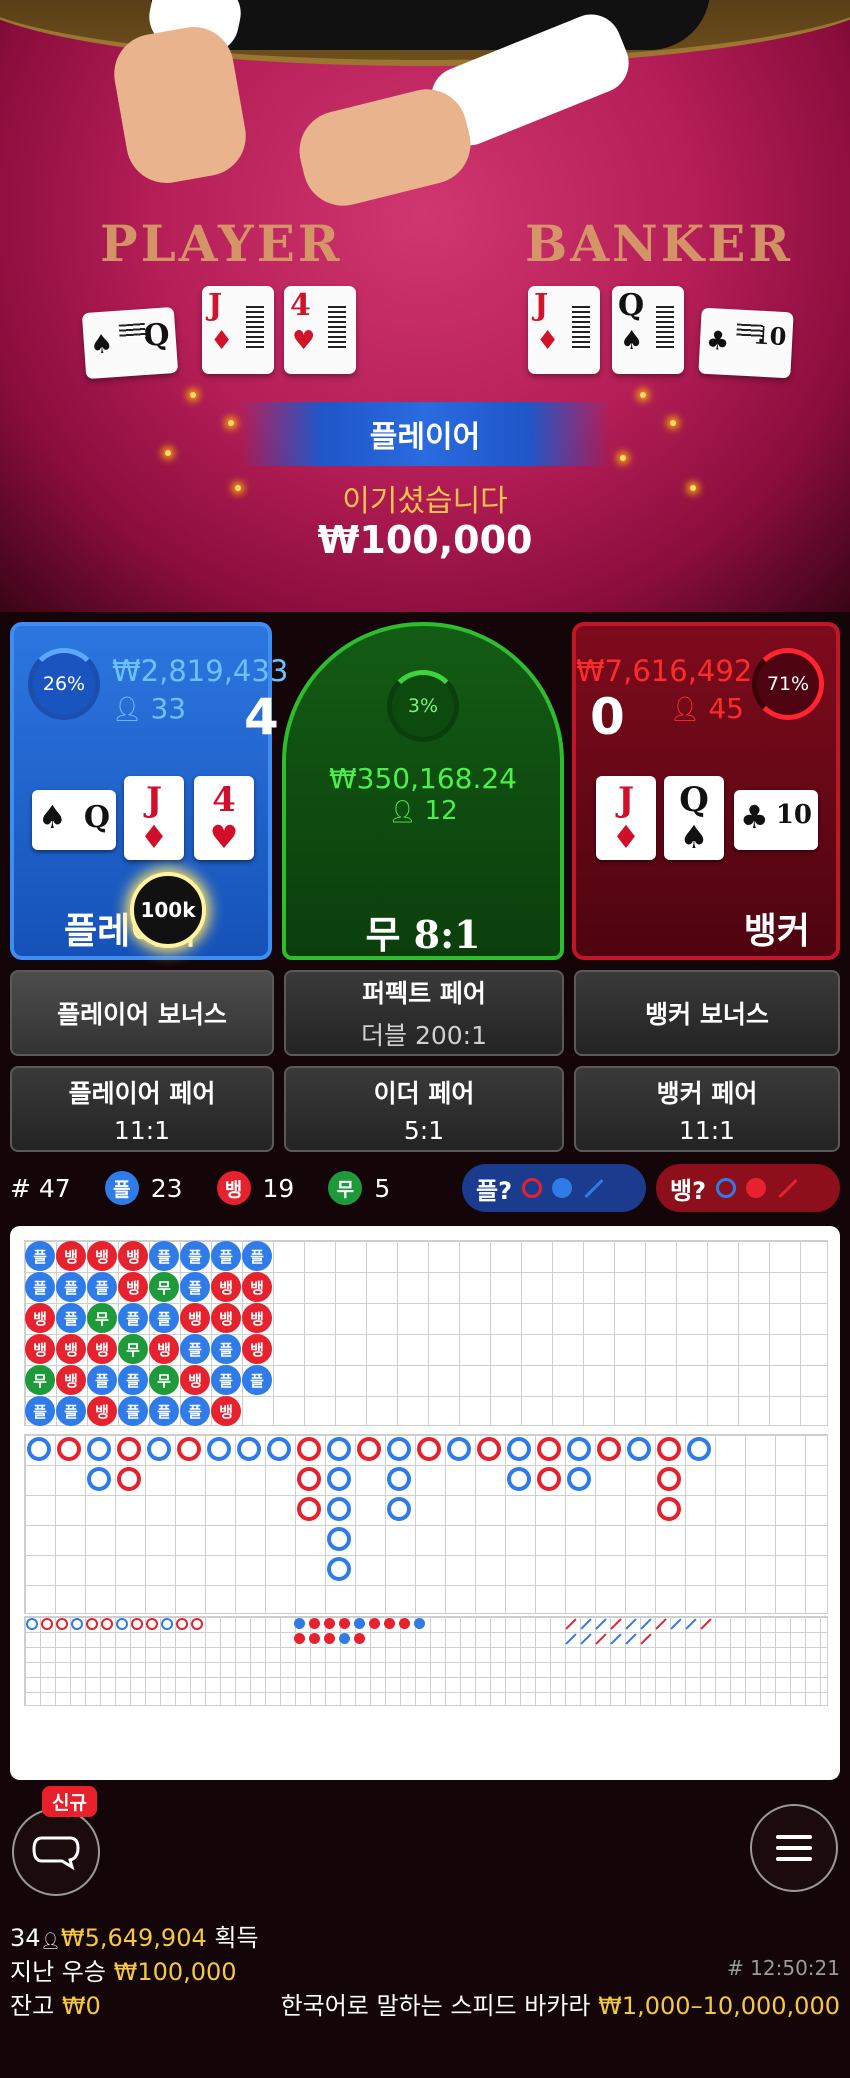 This screenshot has width=850, height=2078. I want to click on banker-percent: 71%, so click(788, 684).